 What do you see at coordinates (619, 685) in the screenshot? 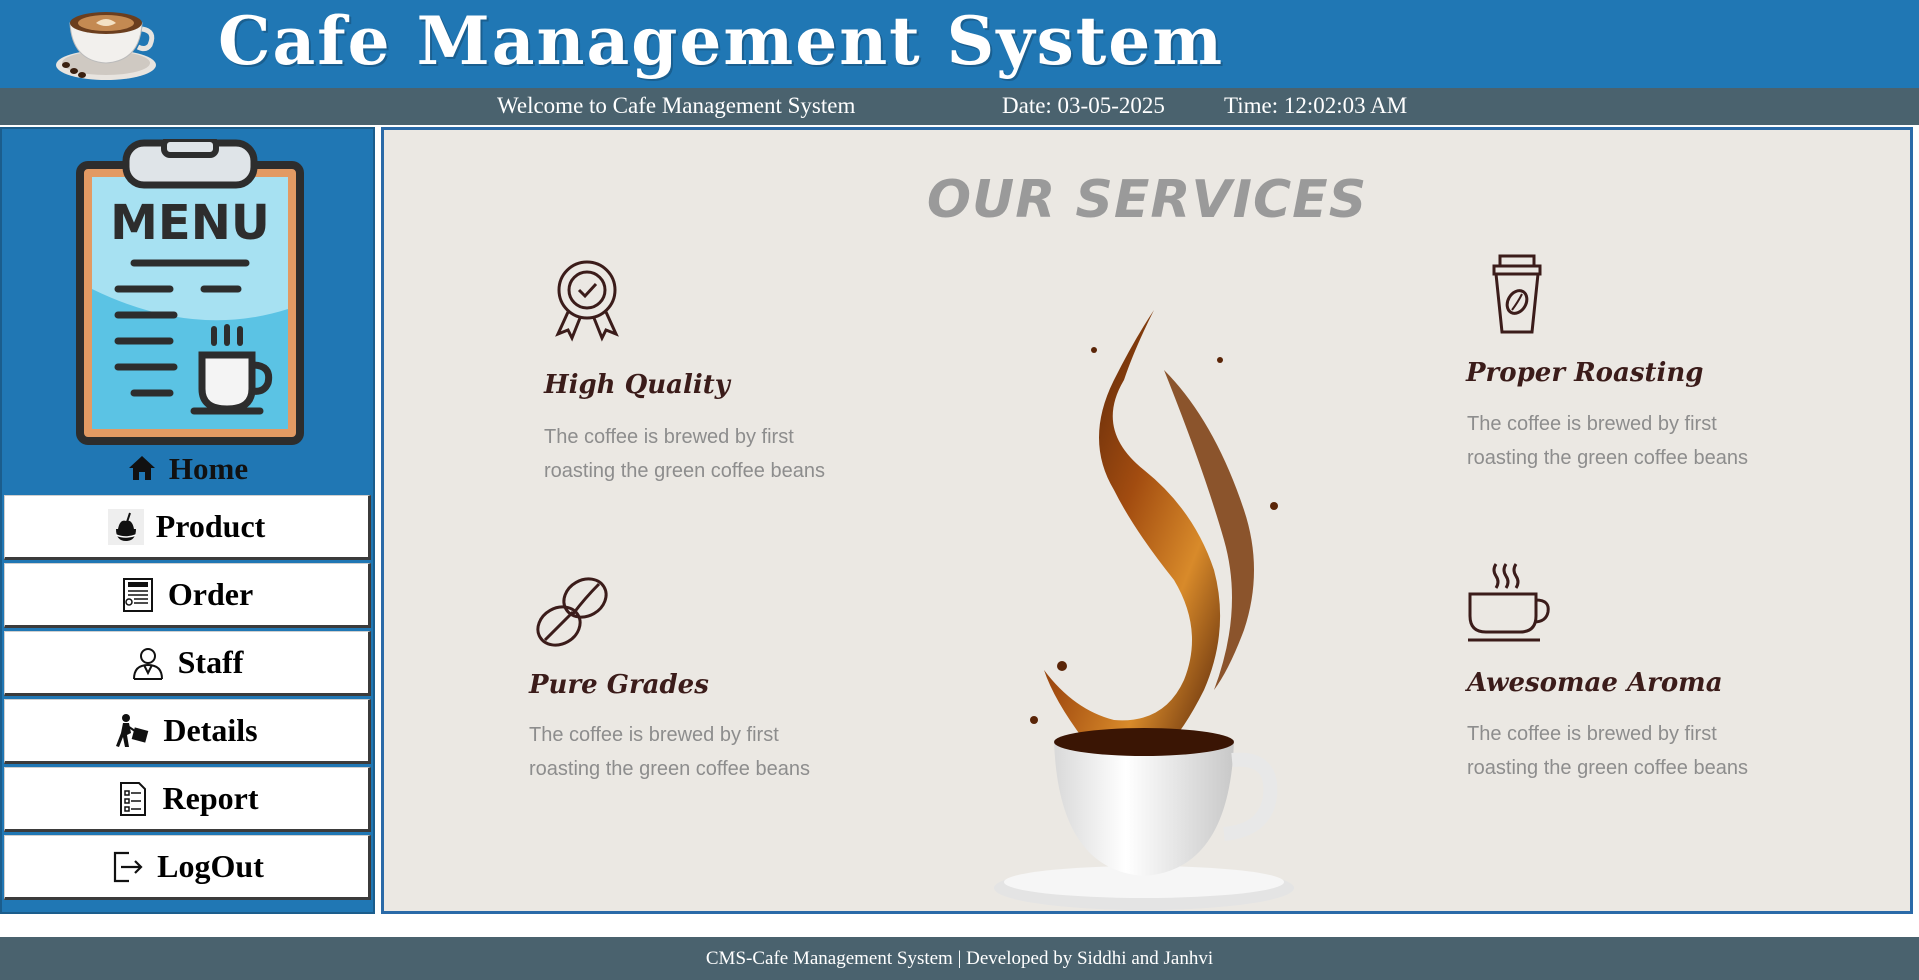
I see `service-title-pure-grades: Pure Grades` at bounding box center [619, 685].